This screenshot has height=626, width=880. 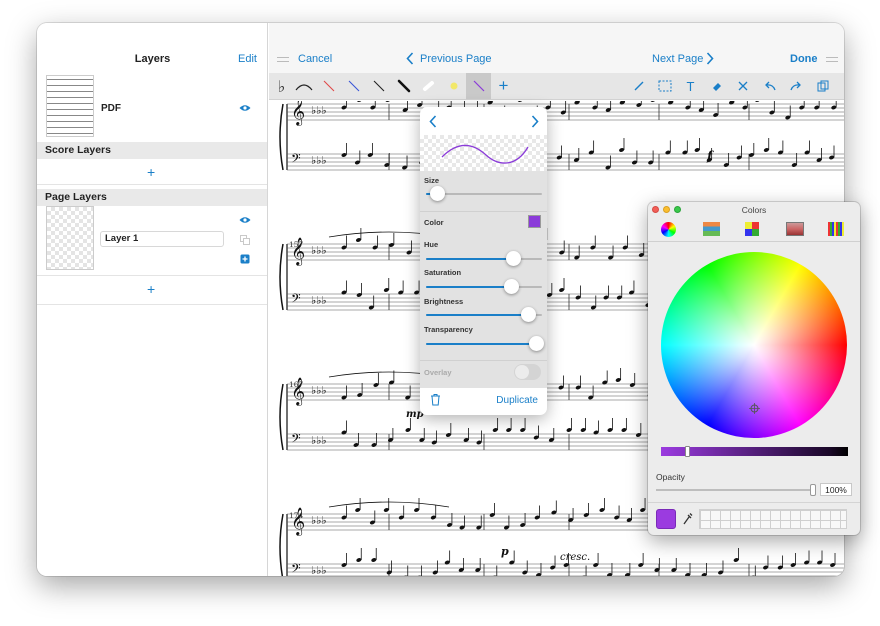 What do you see at coordinates (804, 59) in the screenshot?
I see `done-button: Done` at bounding box center [804, 59].